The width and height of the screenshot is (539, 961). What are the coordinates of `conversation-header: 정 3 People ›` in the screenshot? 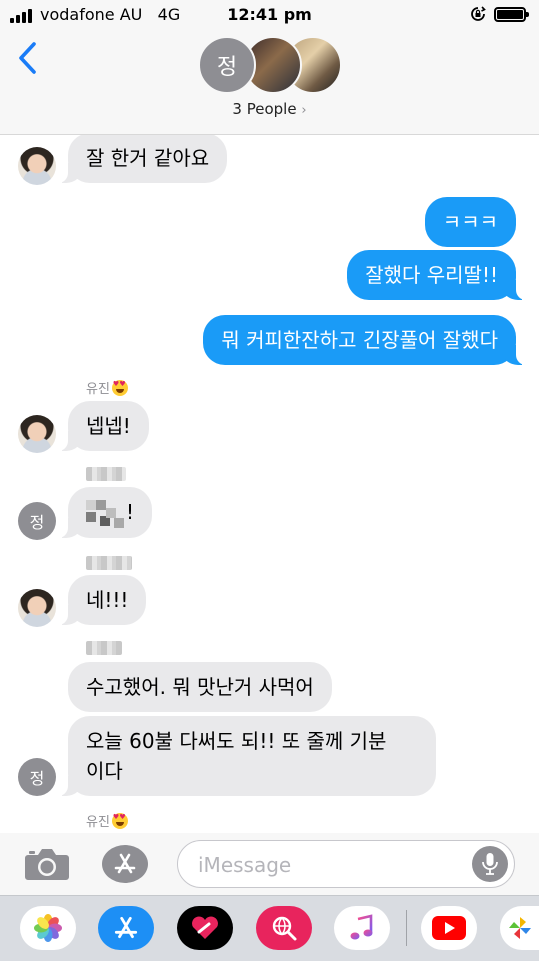 It's located at (269, 82).